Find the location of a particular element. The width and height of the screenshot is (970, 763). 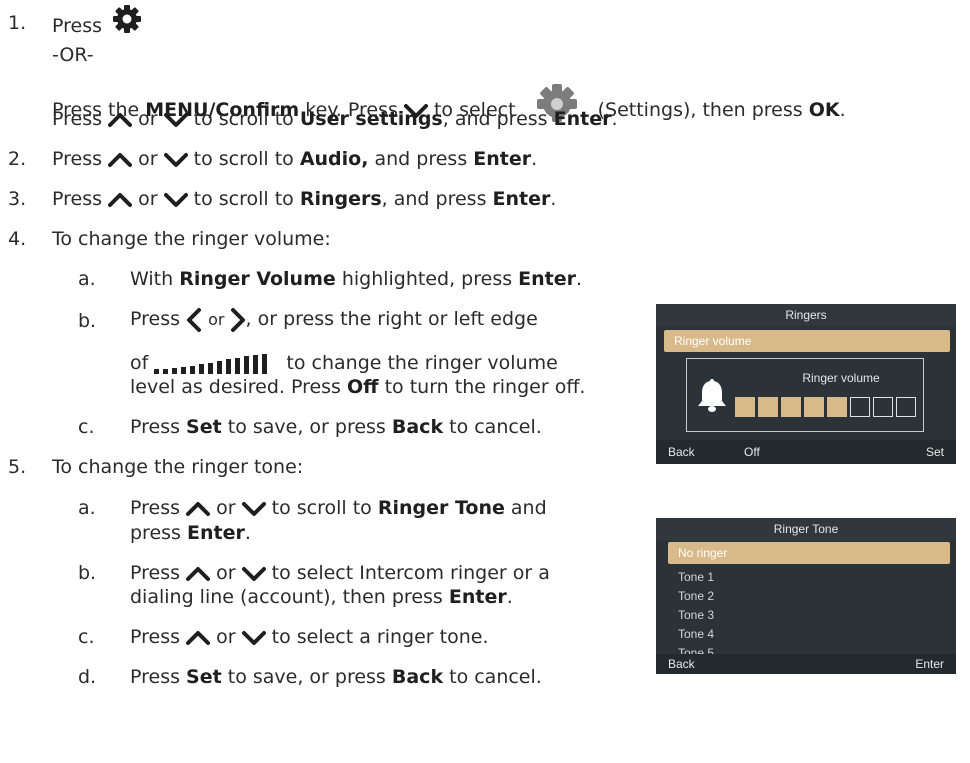

step-4: To change the ringer volume: is located at coordinates (191, 239).